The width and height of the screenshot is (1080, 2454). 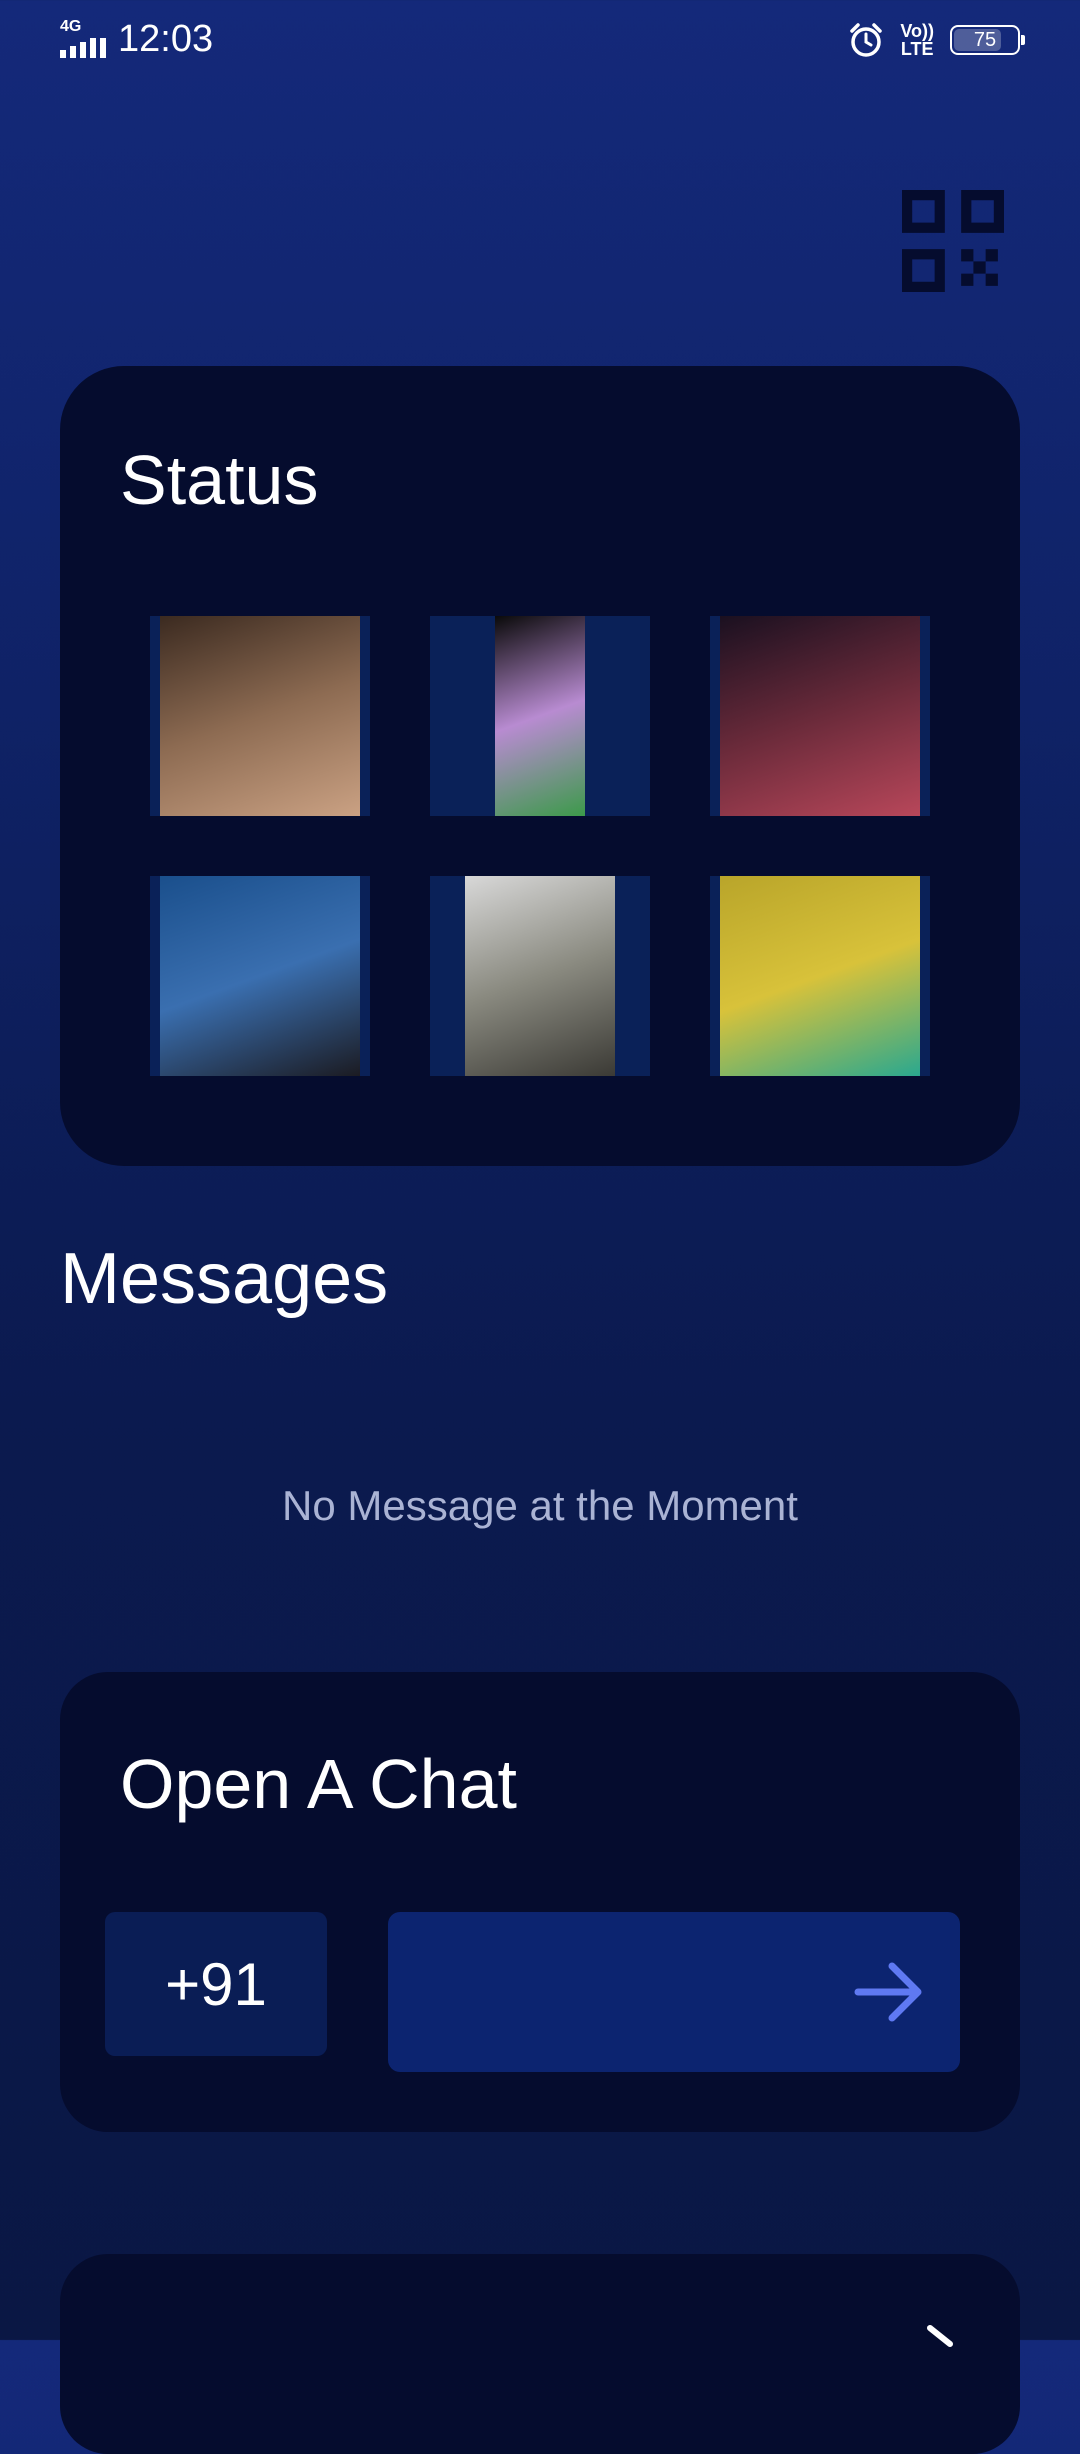 What do you see at coordinates (540, 846) in the screenshot?
I see `status-thumbnail-grid` at bounding box center [540, 846].